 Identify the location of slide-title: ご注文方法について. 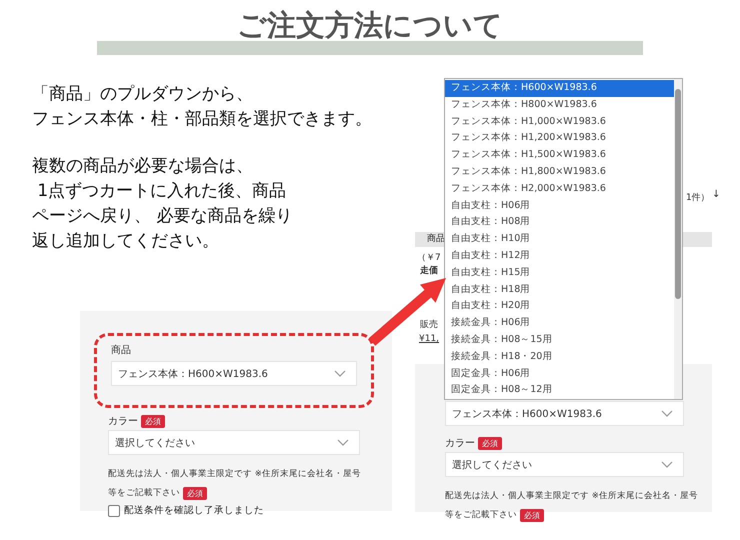
(370, 25).